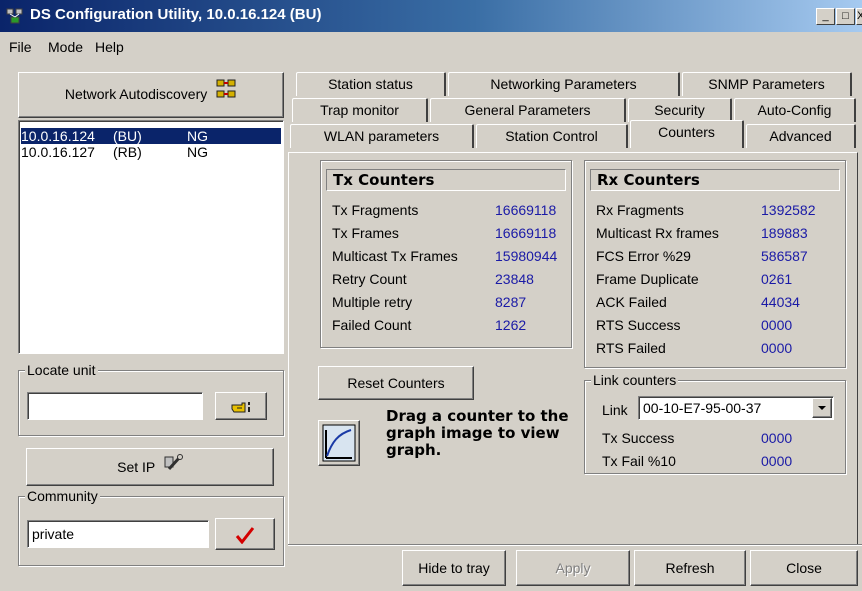 Image resolution: width=862 pixels, height=591 pixels. Describe the element at coordinates (631, 348) in the screenshot. I see `rx-counter-label: RTS Failed` at that location.